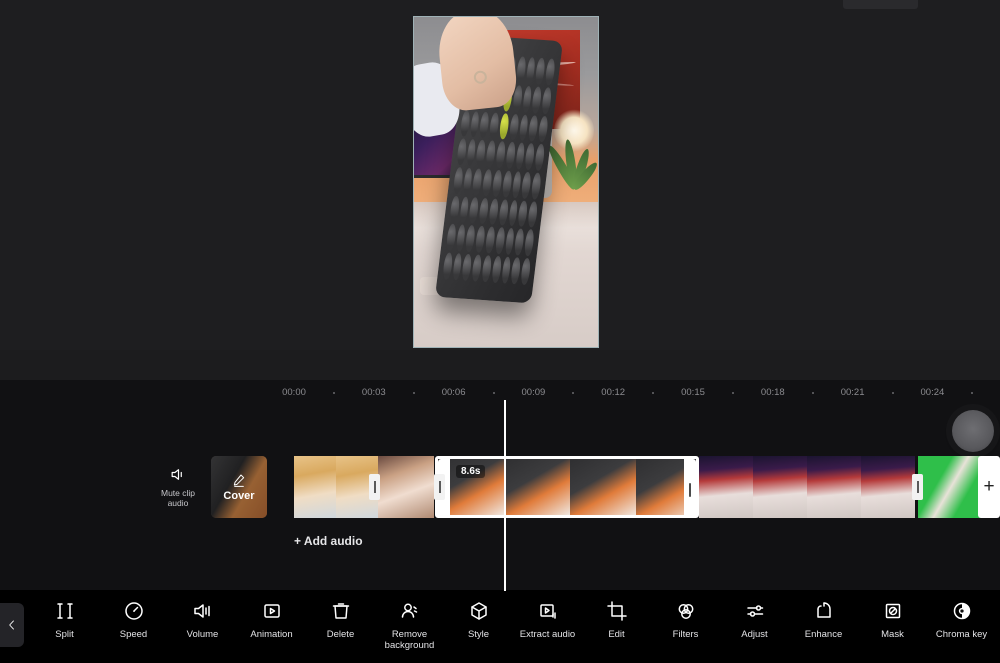 This screenshot has height=663, width=1000. Describe the element at coordinates (12, 625) in the screenshot. I see `collapse-toolbar-button` at that location.